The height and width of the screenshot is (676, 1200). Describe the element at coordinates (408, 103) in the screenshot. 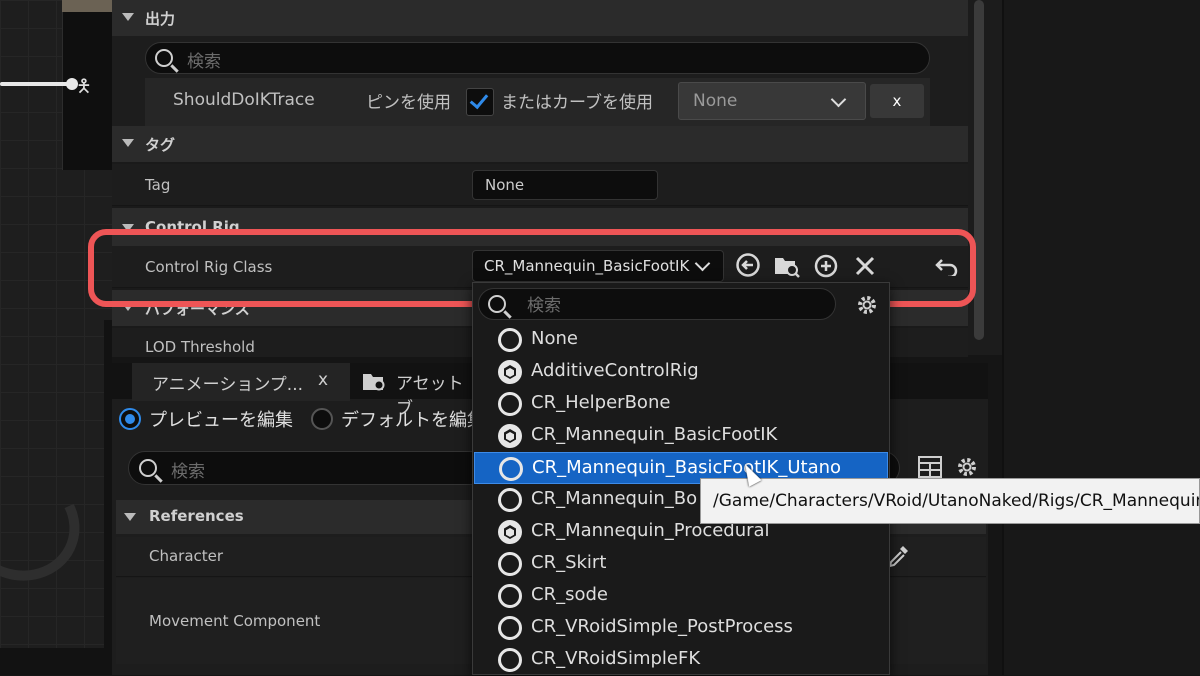

I see `use-pin-label: ピンを使用` at that location.